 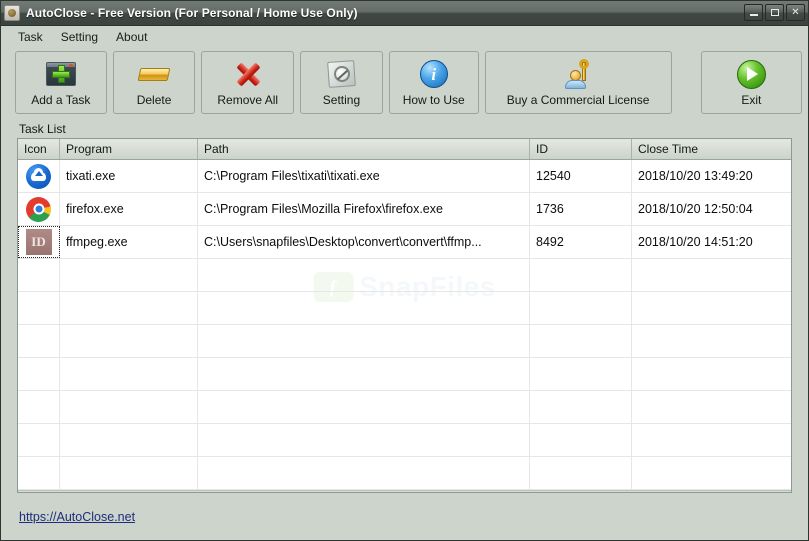 What do you see at coordinates (433, 74) in the screenshot?
I see `info-circle-icon: i` at bounding box center [433, 74].